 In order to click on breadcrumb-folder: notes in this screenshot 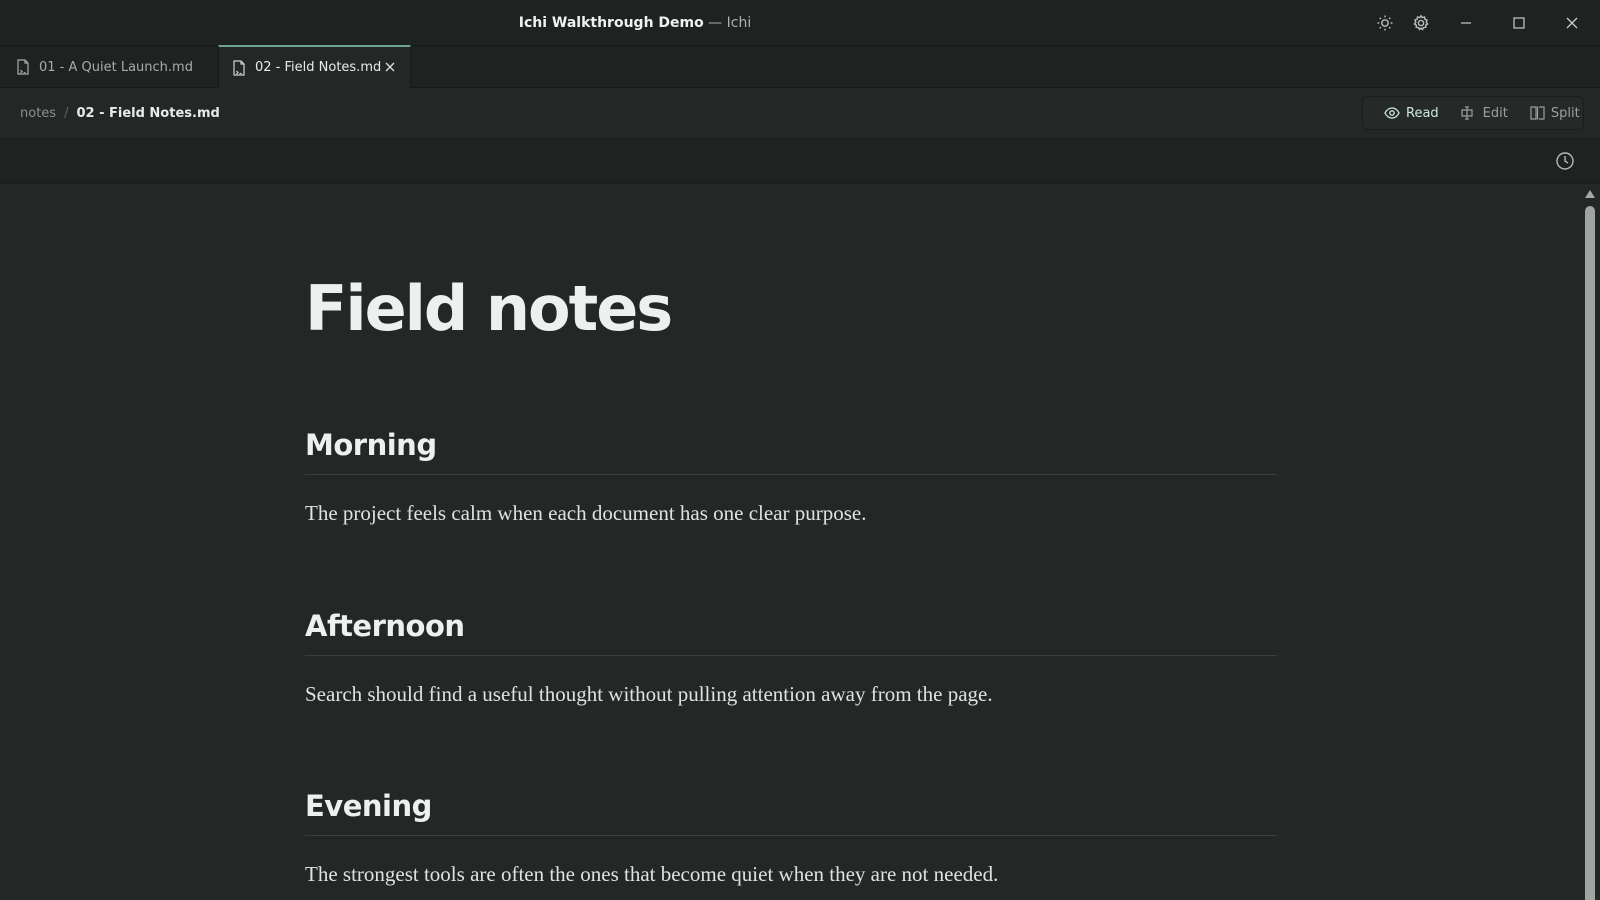, I will do `click(38, 113)`.